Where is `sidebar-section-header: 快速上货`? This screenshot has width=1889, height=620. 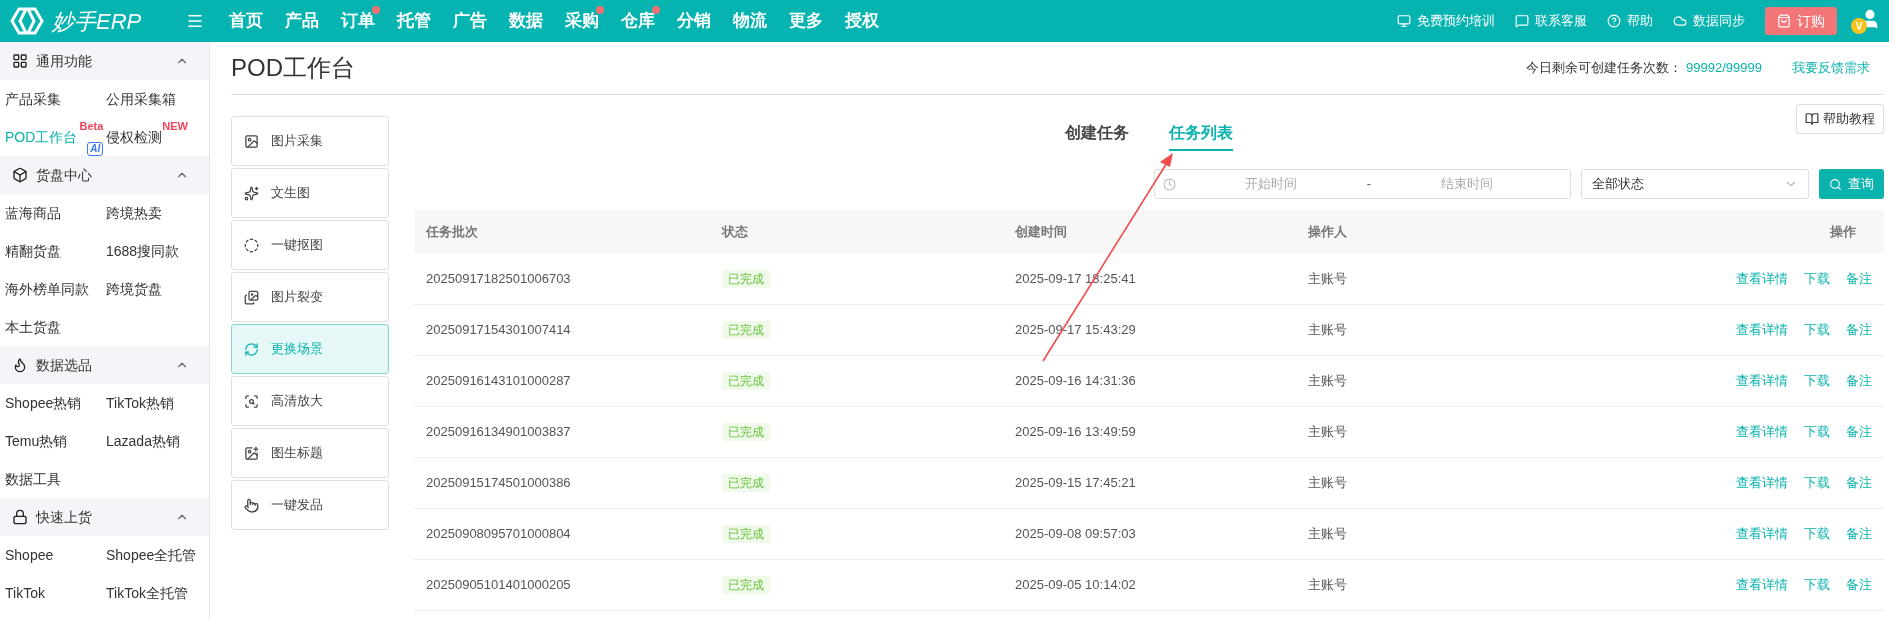 sidebar-section-header: 快速上货 is located at coordinates (104, 517).